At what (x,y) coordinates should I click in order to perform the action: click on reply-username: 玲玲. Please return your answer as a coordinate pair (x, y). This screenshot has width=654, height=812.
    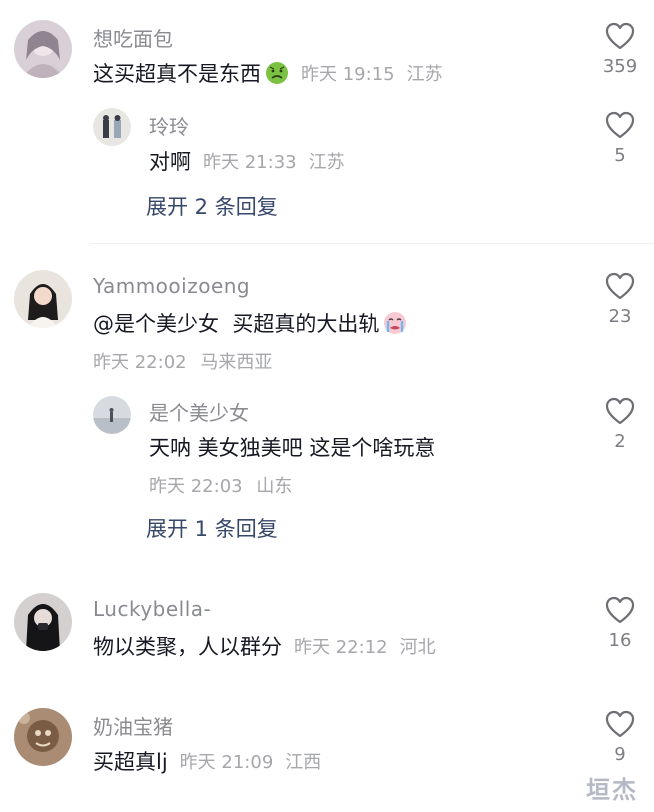
    Looking at the image, I should click on (169, 125).